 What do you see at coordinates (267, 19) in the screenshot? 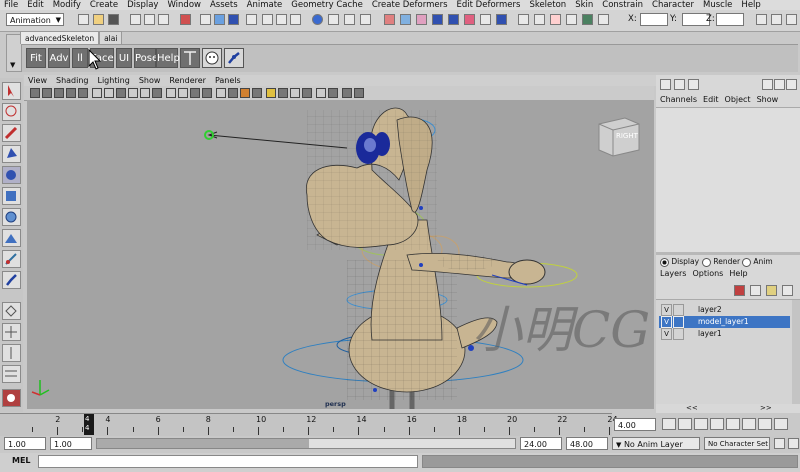
I see `history-icon` at bounding box center [267, 19].